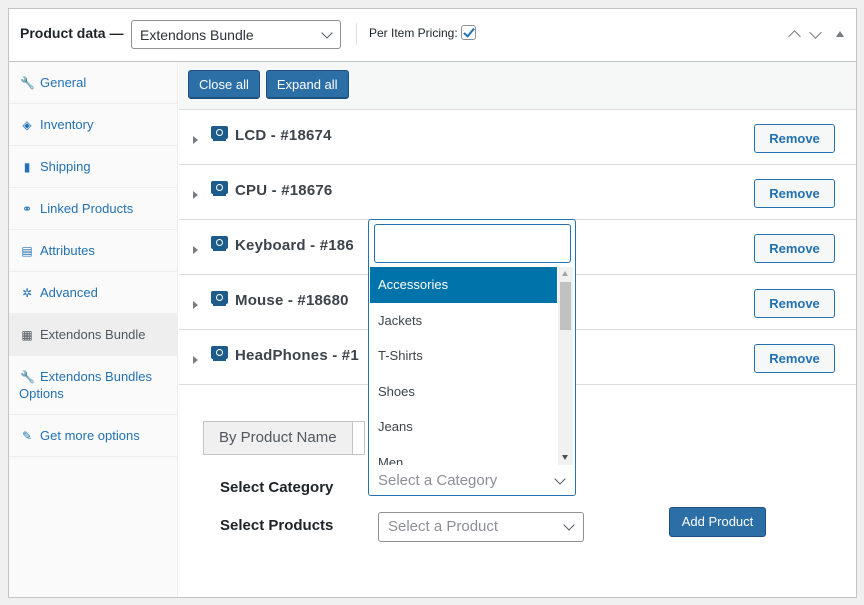  Describe the element at coordinates (27, 335) in the screenshot. I see `grid-icon: ▦` at that location.